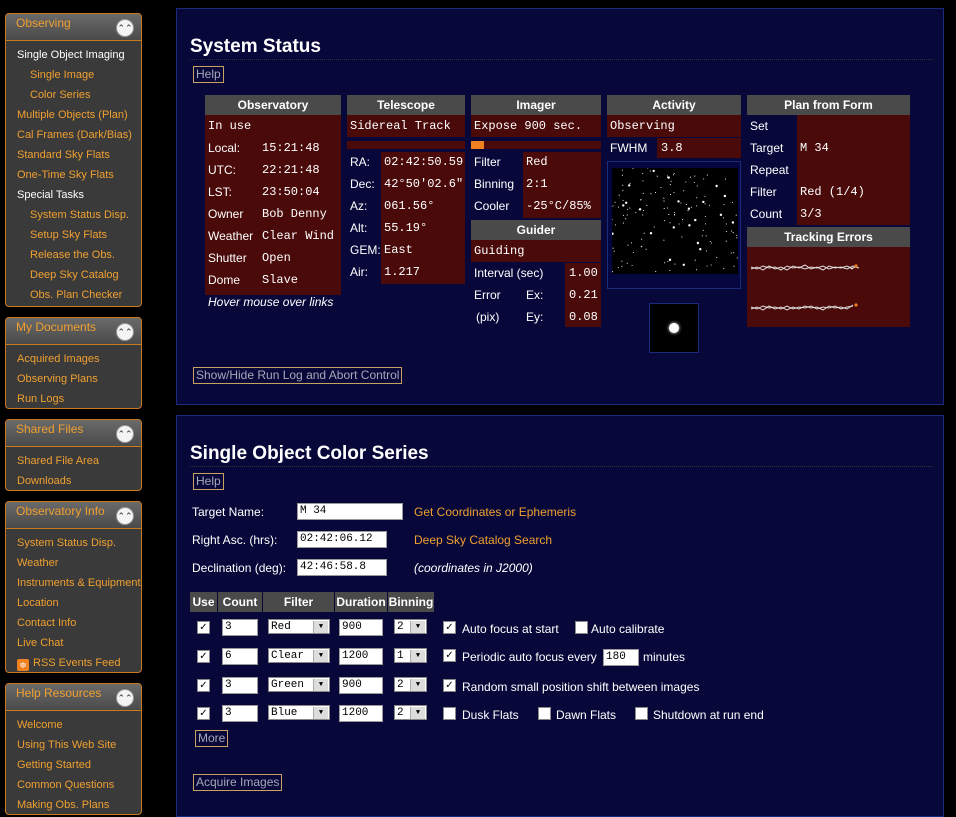 The height and width of the screenshot is (817, 956). I want to click on run-log-toggle-button: Show/Hide Run Log and Abort Control, so click(298, 375).